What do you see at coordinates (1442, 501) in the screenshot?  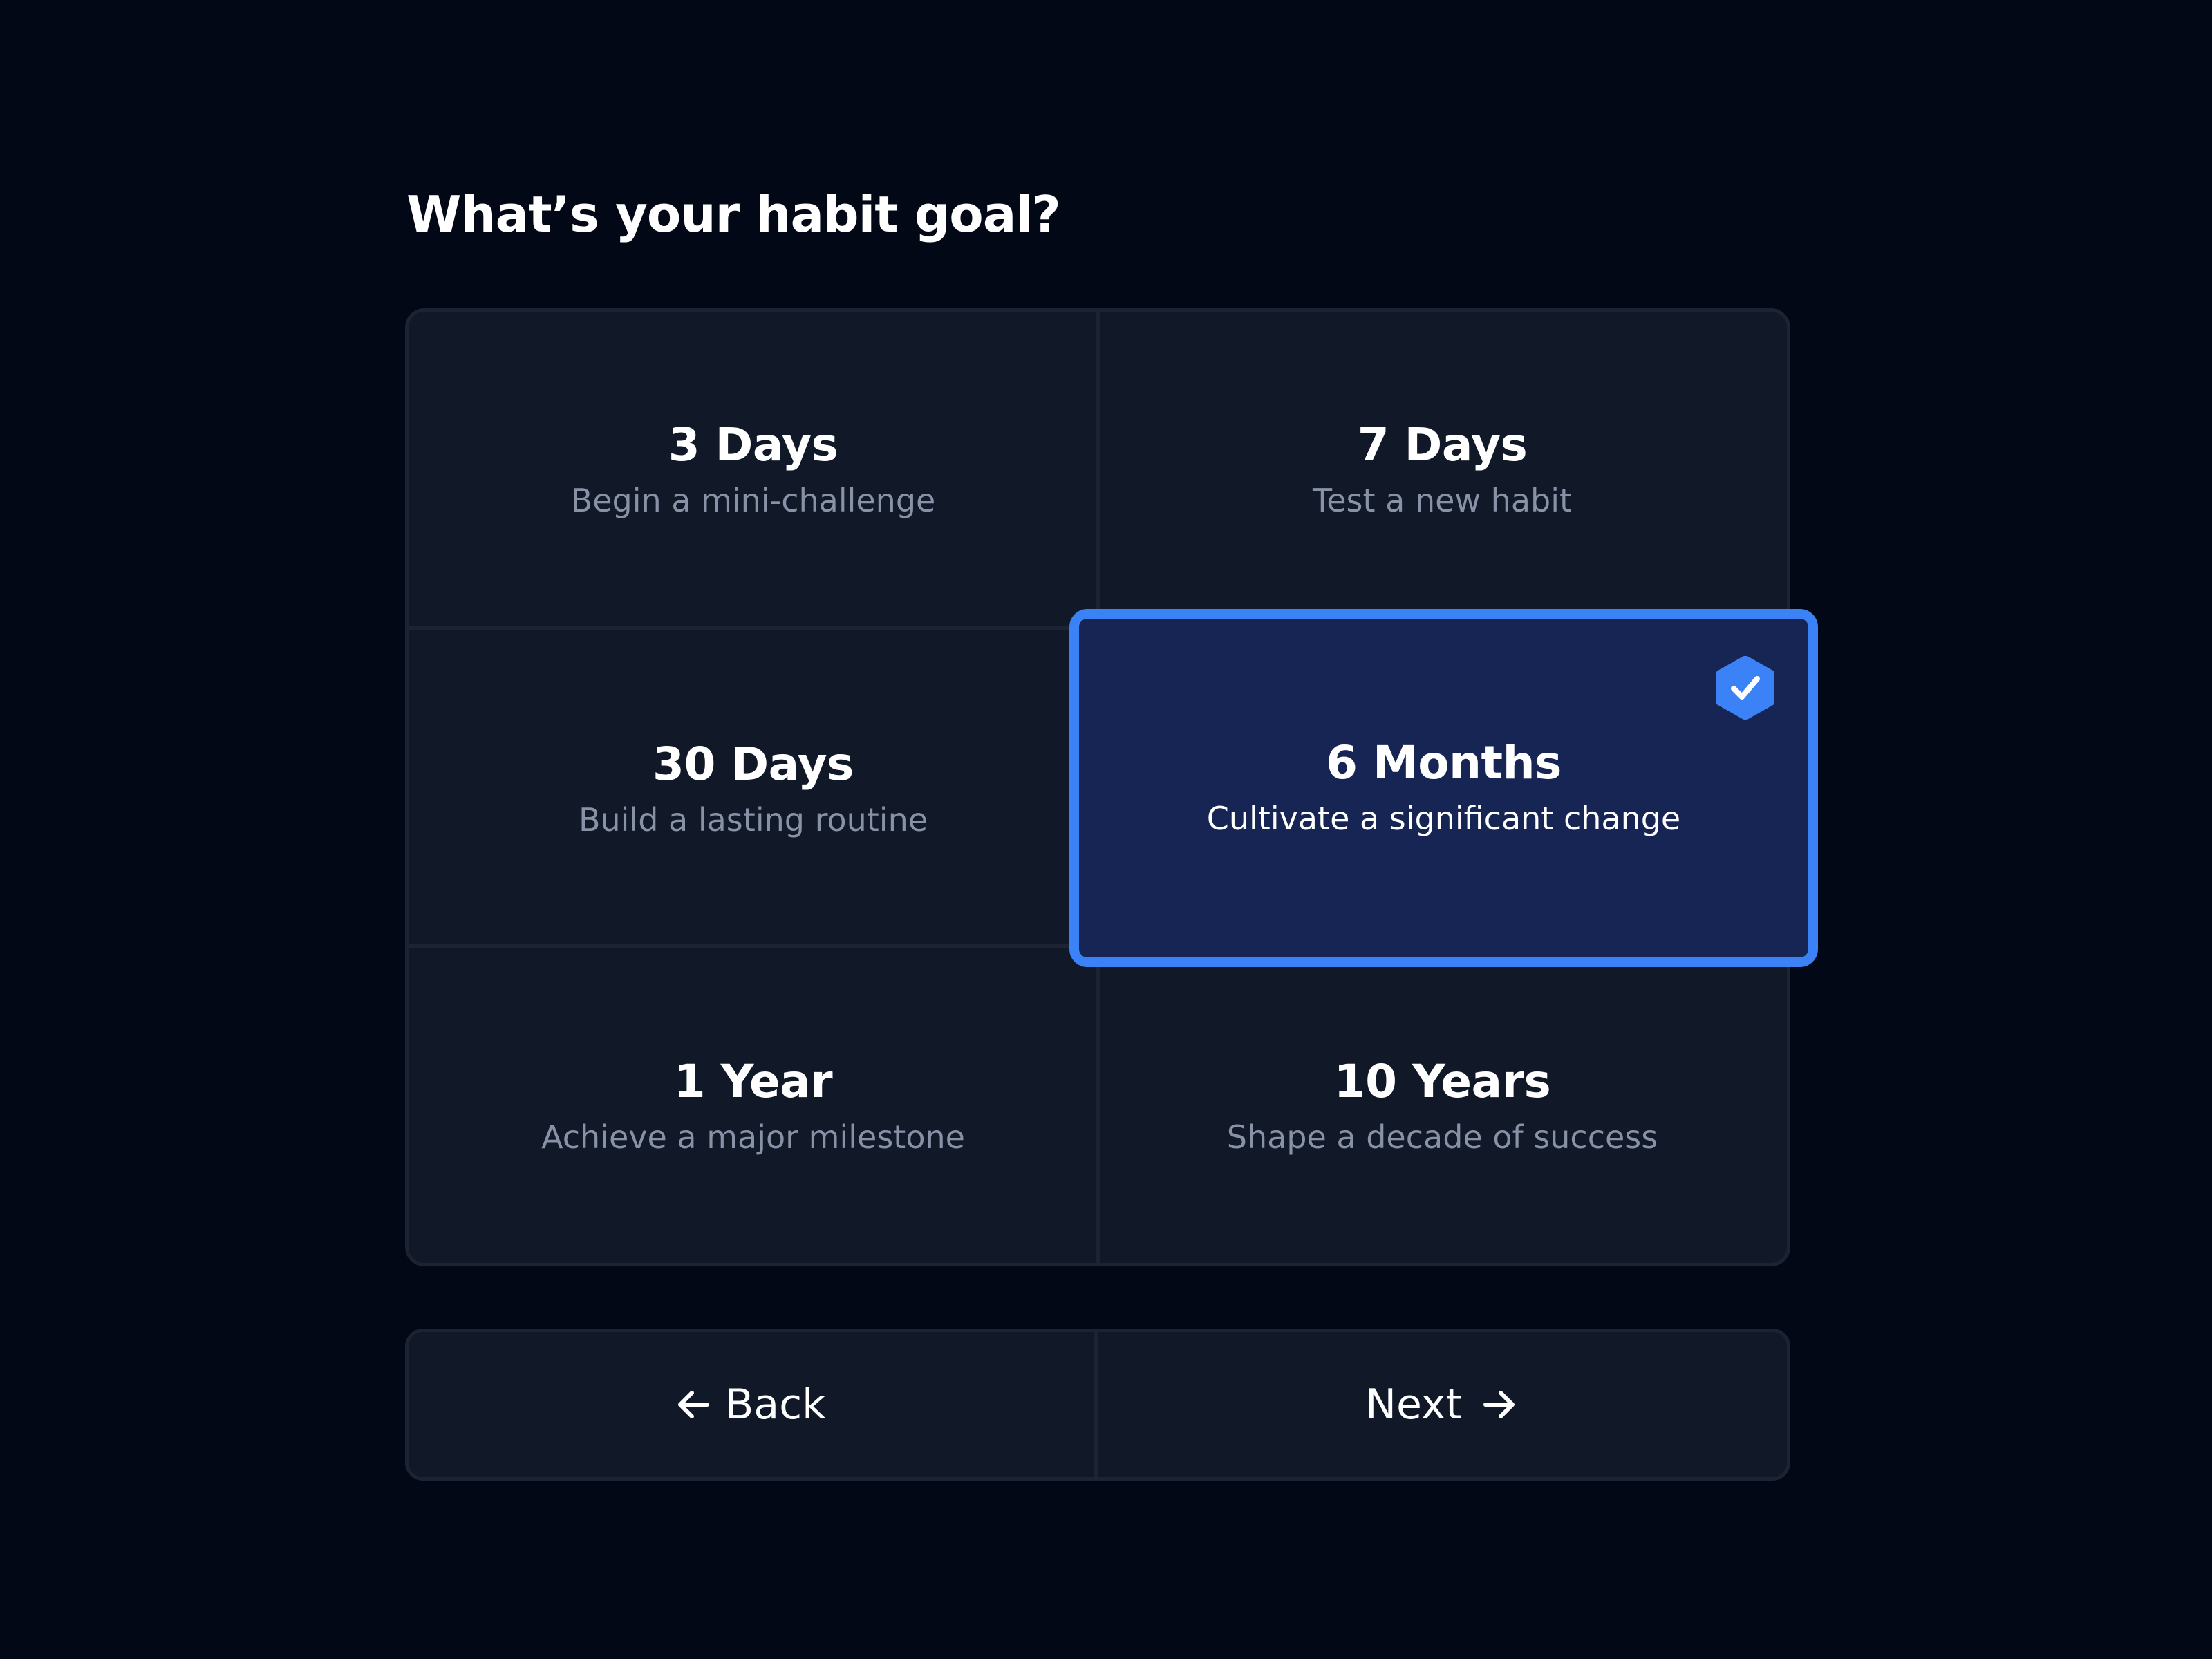 I see `option-subtitle: Test a new habit` at bounding box center [1442, 501].